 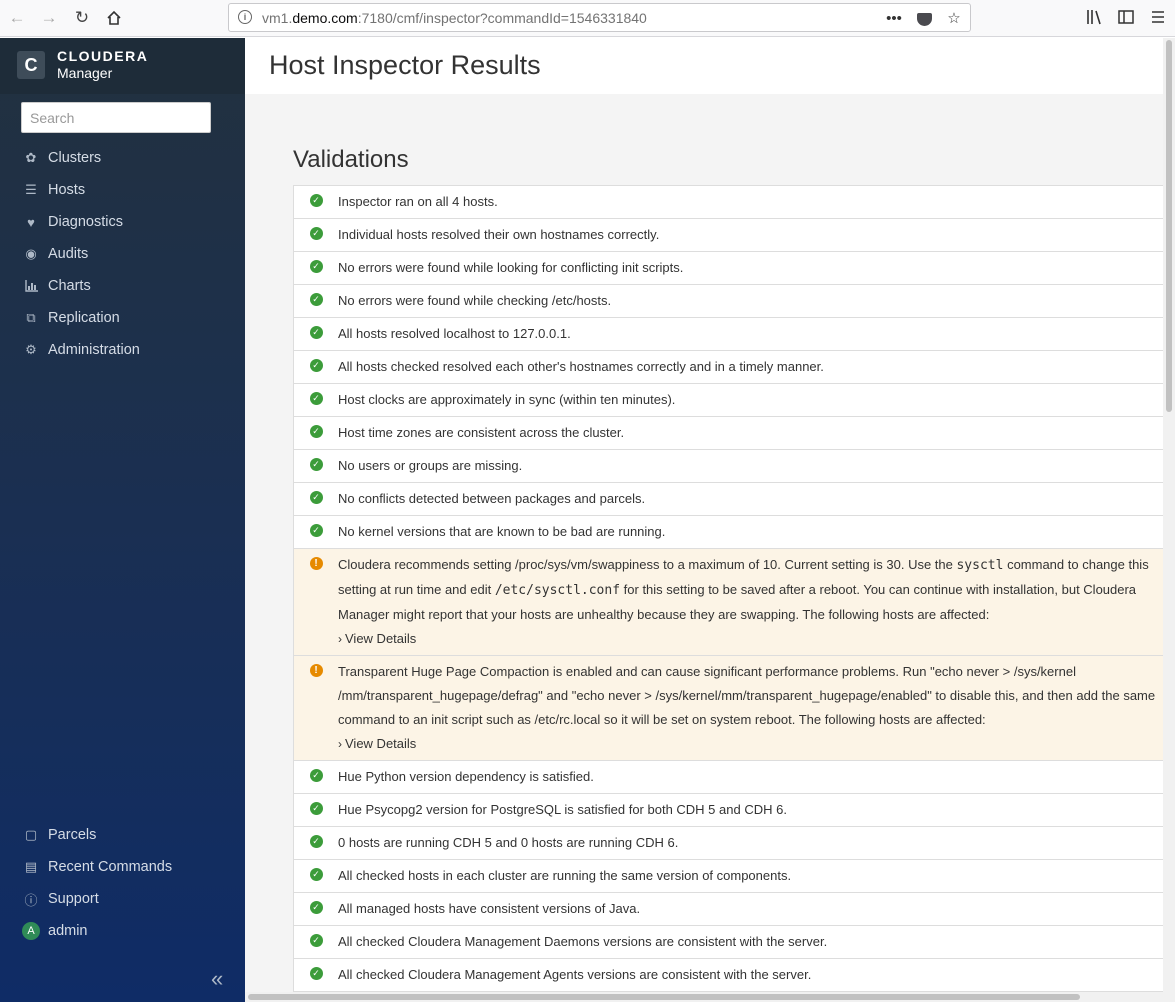 I want to click on horizontal-scrollbar, so click(x=710, y=997).